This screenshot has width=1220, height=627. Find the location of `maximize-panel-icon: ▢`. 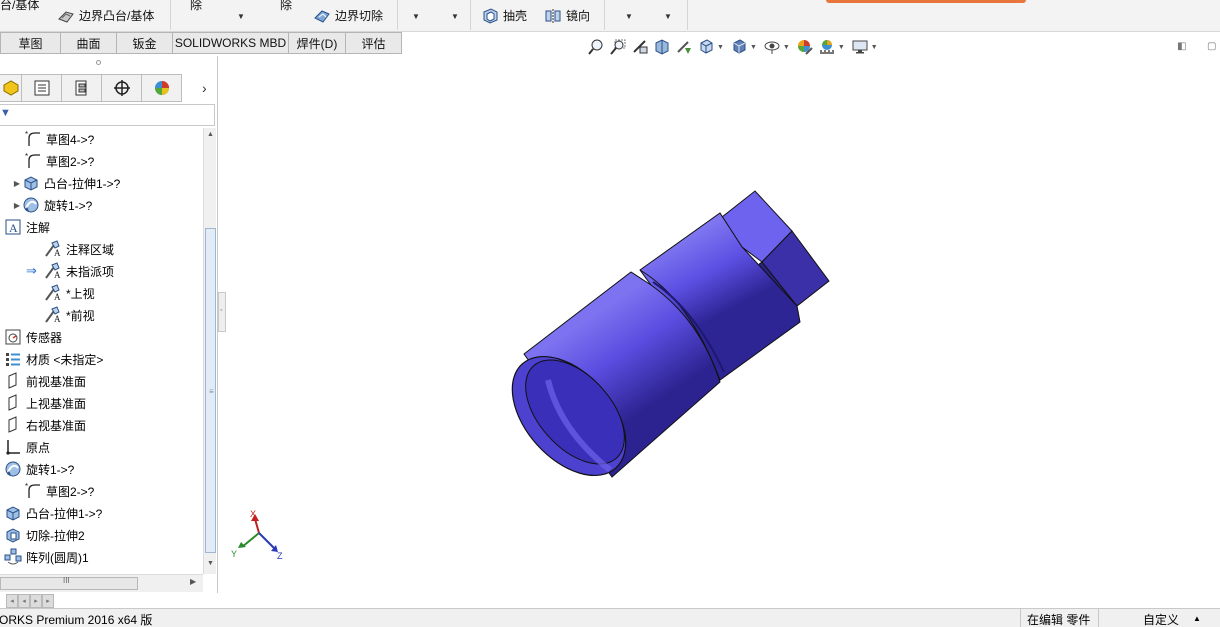

maximize-panel-icon: ▢ is located at coordinates (1211, 46).